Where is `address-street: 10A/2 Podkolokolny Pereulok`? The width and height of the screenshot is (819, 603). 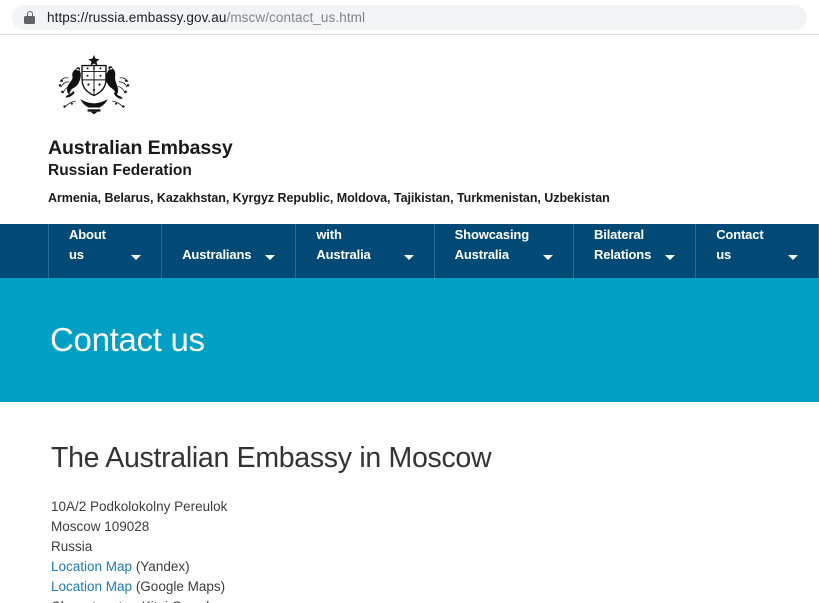 address-street: 10A/2 Podkolokolny Pereulok is located at coordinates (139, 507).